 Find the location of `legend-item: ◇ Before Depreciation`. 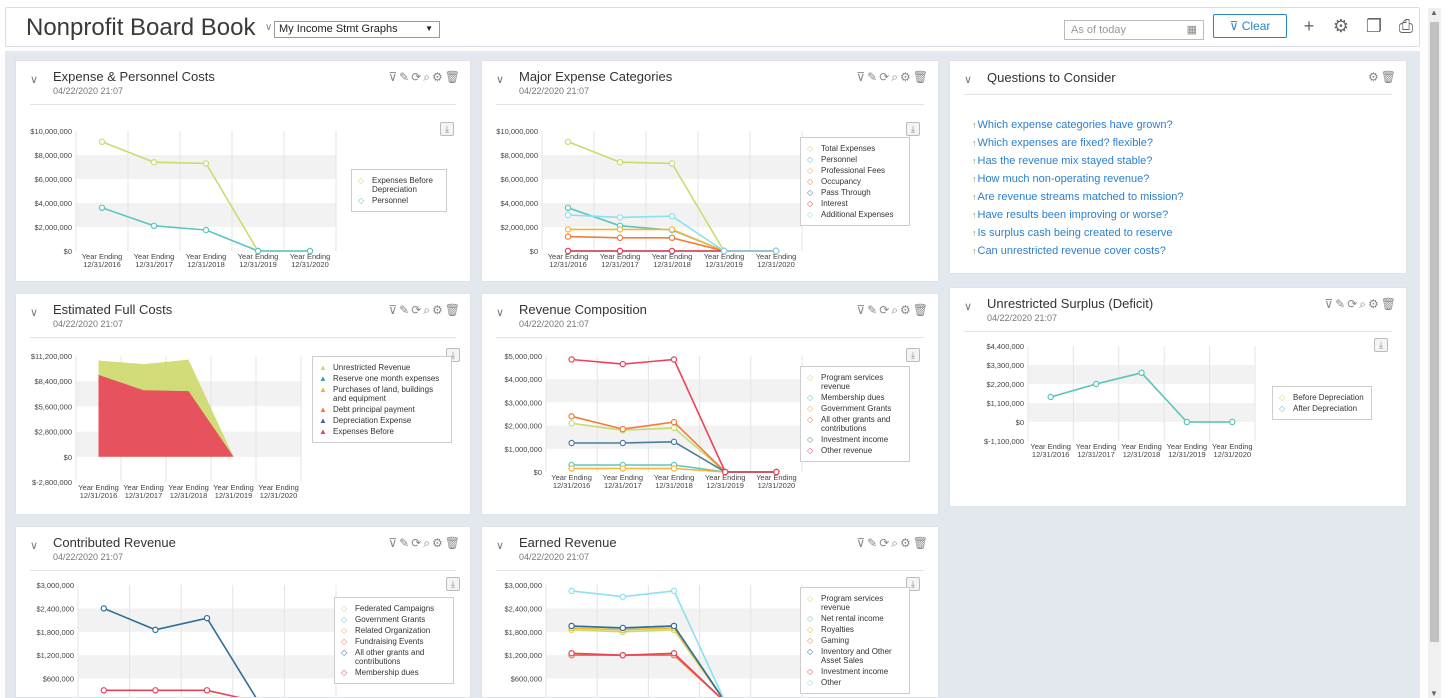

legend-item: ◇ Before Depreciation is located at coordinates (1322, 397).